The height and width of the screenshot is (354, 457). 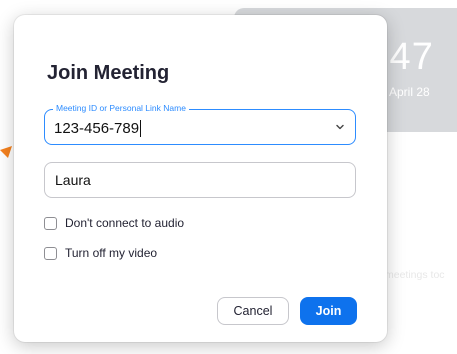 I want to click on join-button: Join, so click(x=328, y=311).